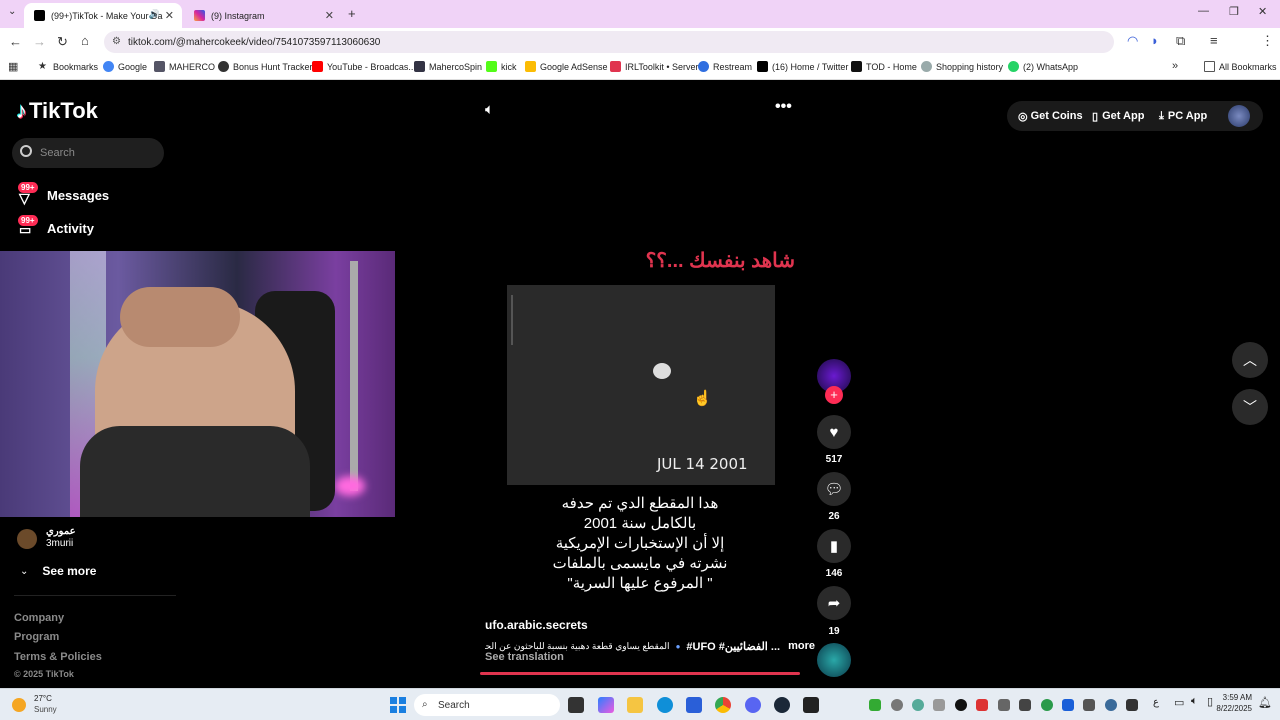 This screenshot has height=720, width=1280. I want to click on steam-icon, so click(782, 705).